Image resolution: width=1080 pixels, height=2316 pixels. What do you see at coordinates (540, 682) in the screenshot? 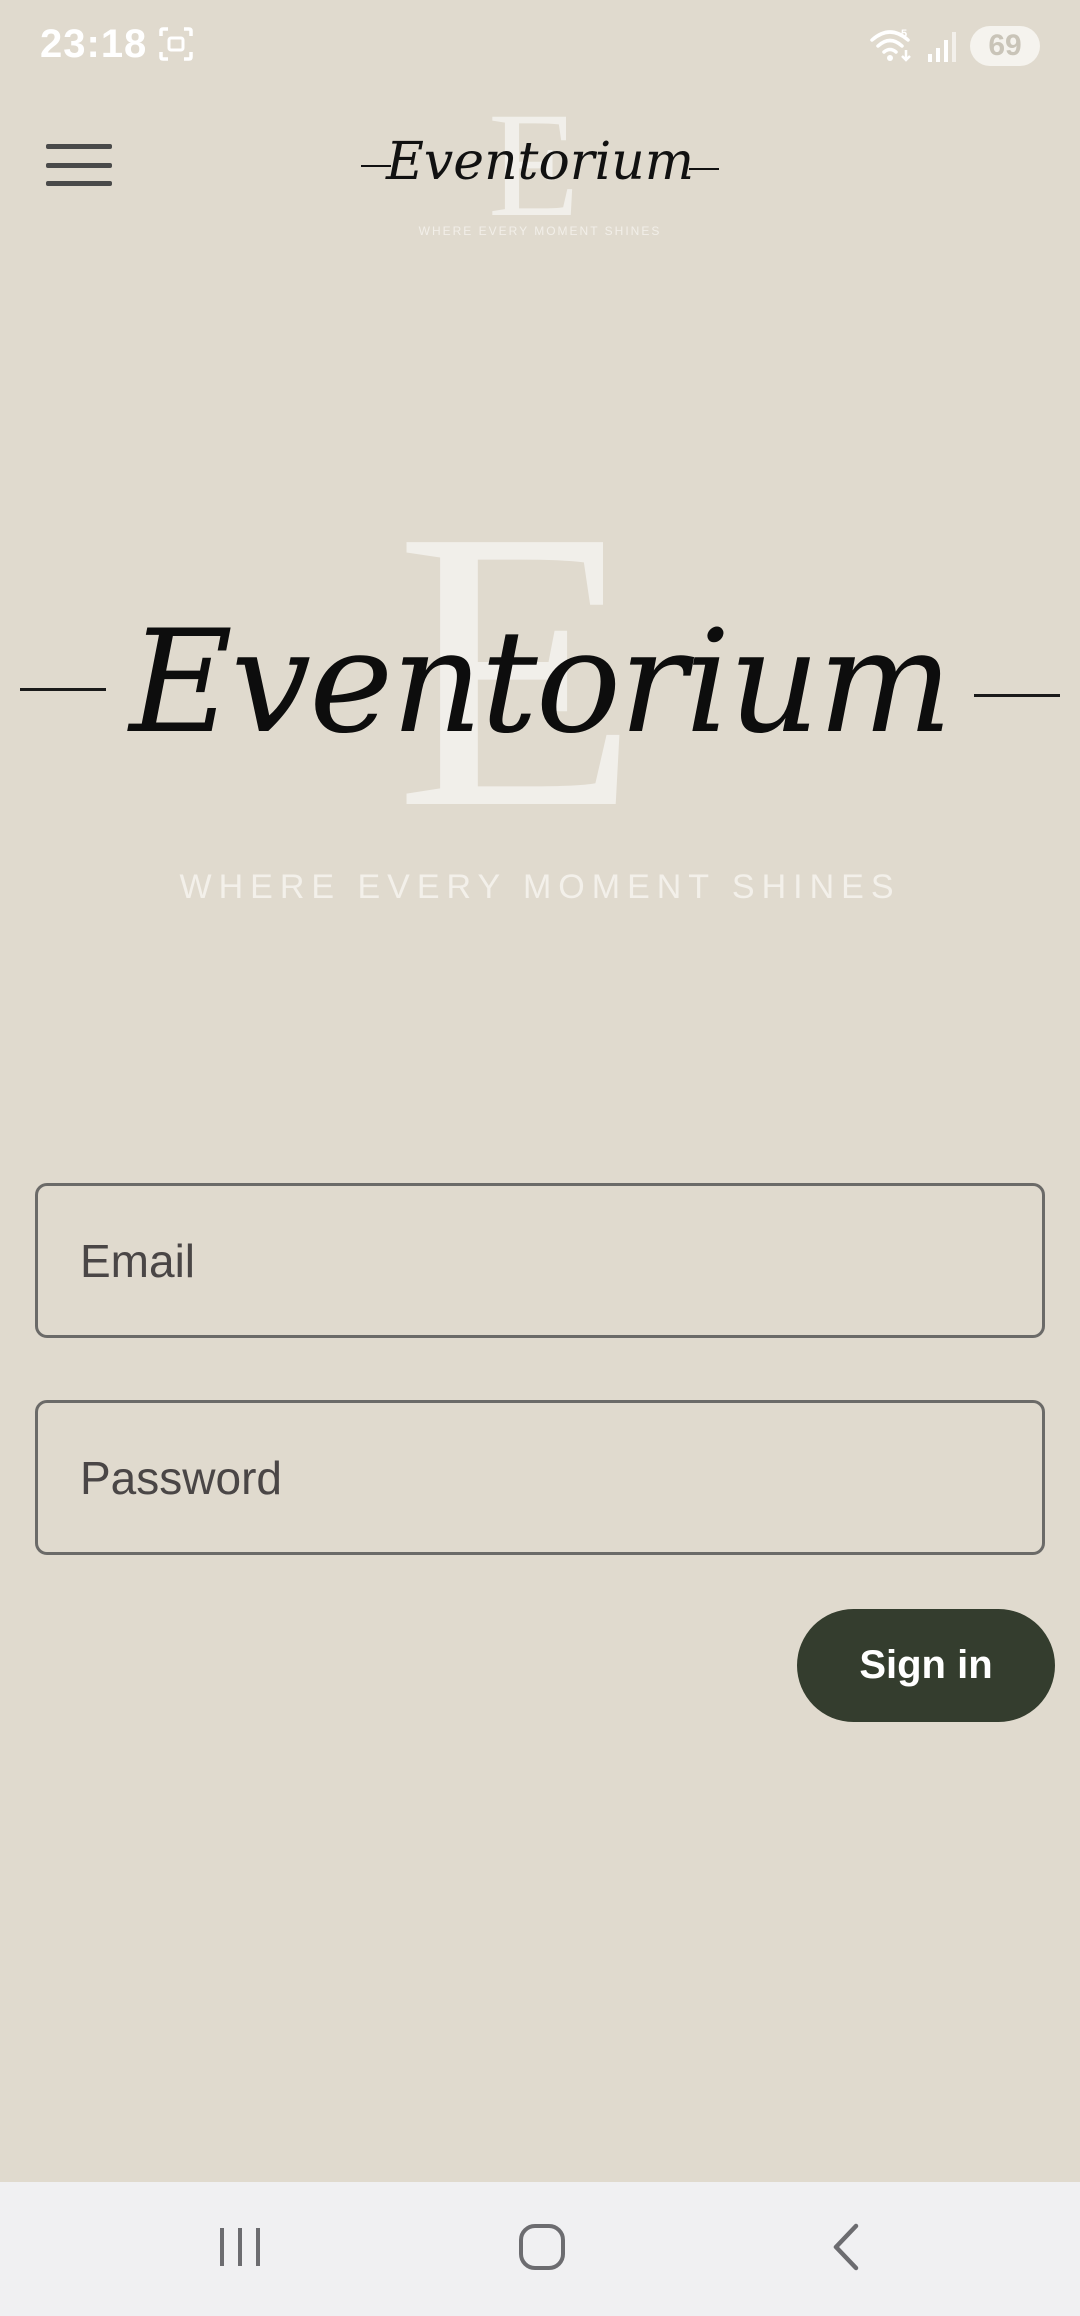
I see `hero-wordmark: Eventorium` at bounding box center [540, 682].